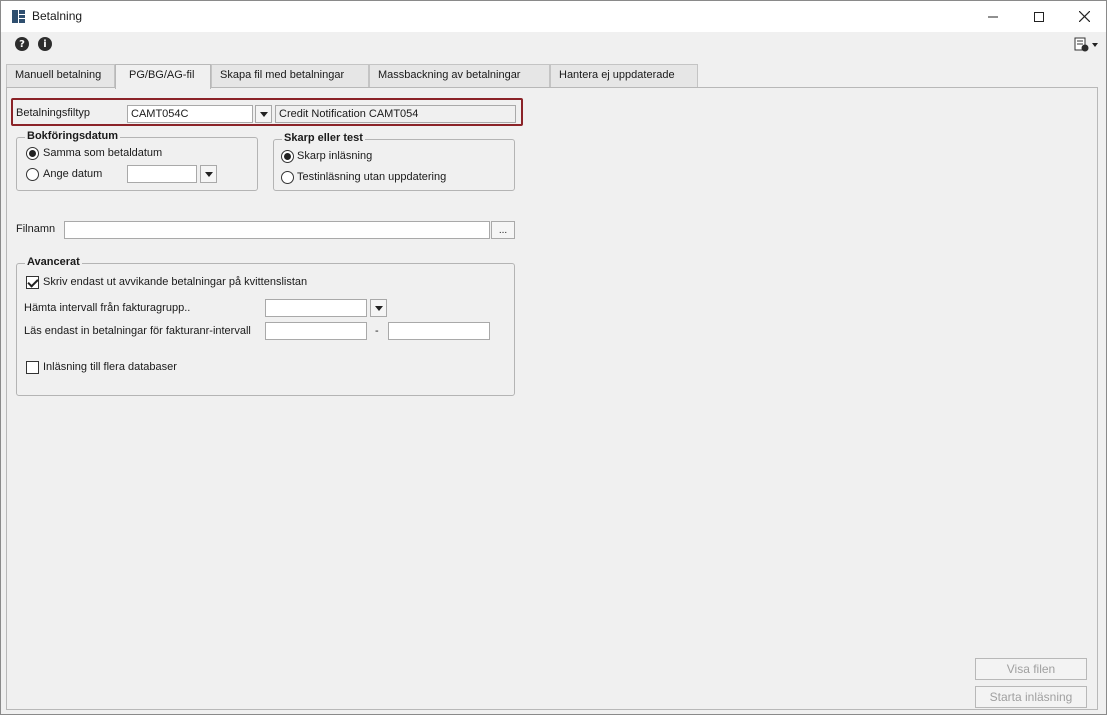 The width and height of the screenshot is (1107, 715). Describe the element at coordinates (107, 308) in the screenshot. I see `interval-group-label: Hämta intervall från fakturagrupp..` at that location.